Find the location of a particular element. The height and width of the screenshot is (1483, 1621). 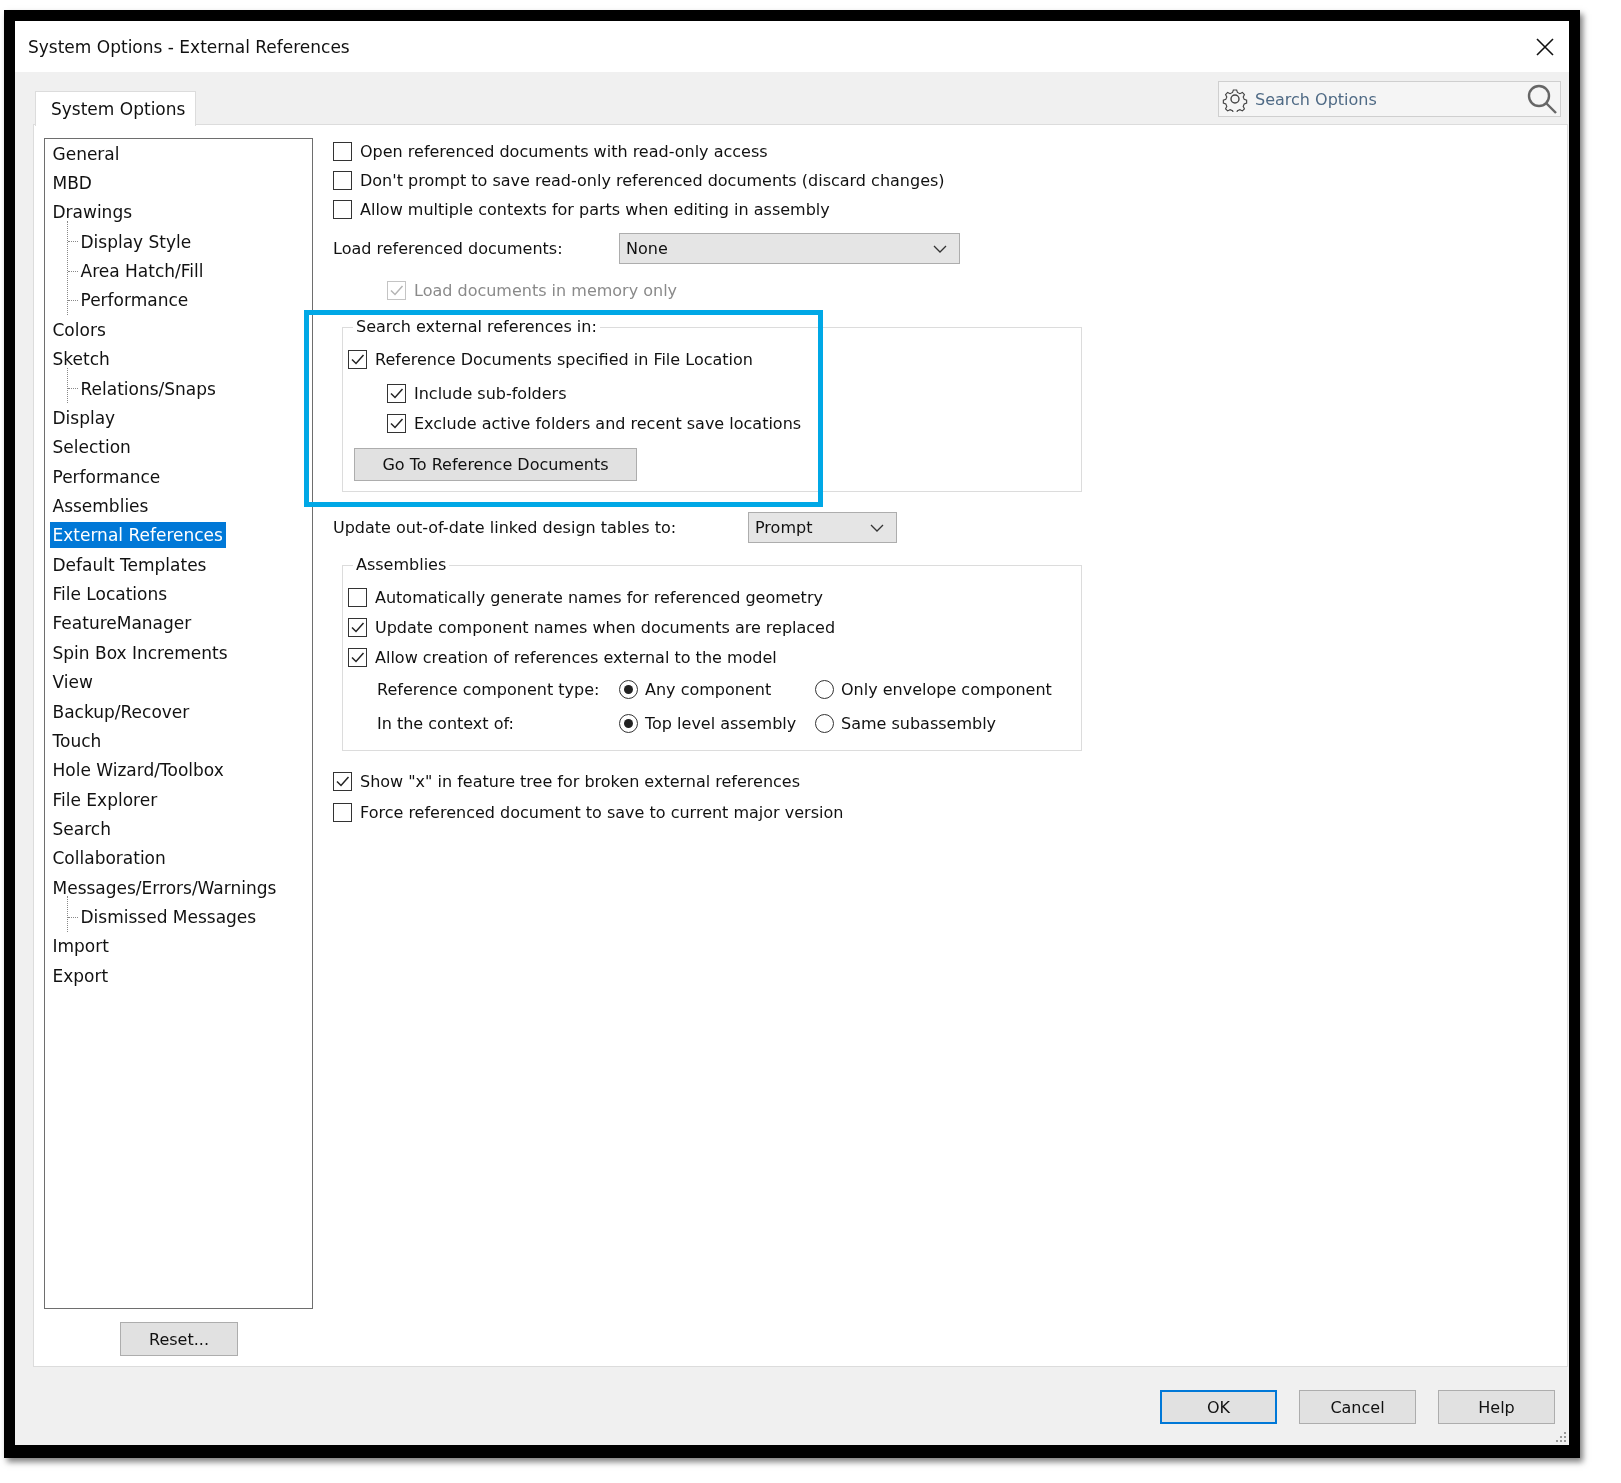

close-icon is located at coordinates (1545, 46).